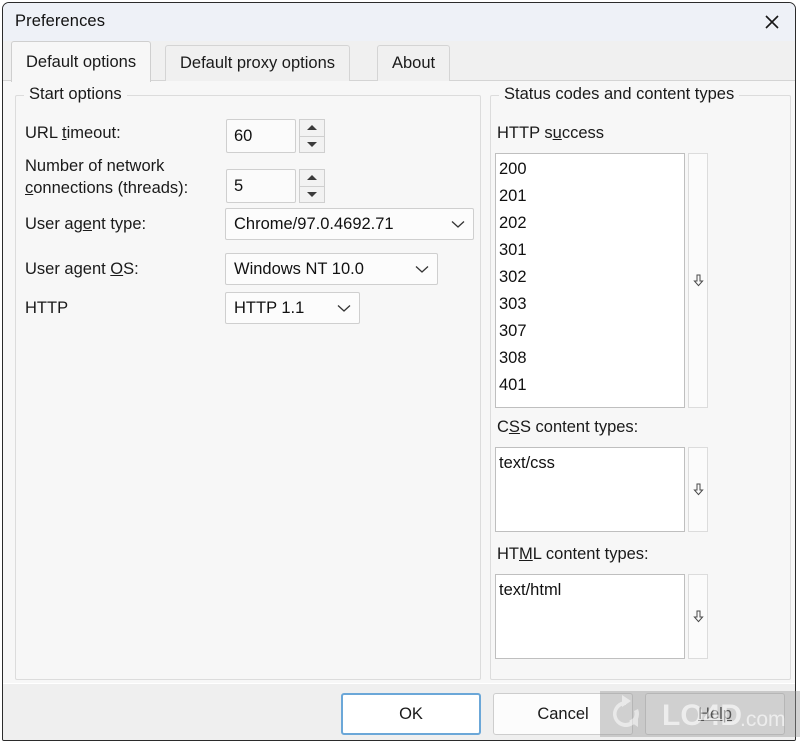  I want to click on list-item: text/html, so click(591, 590).